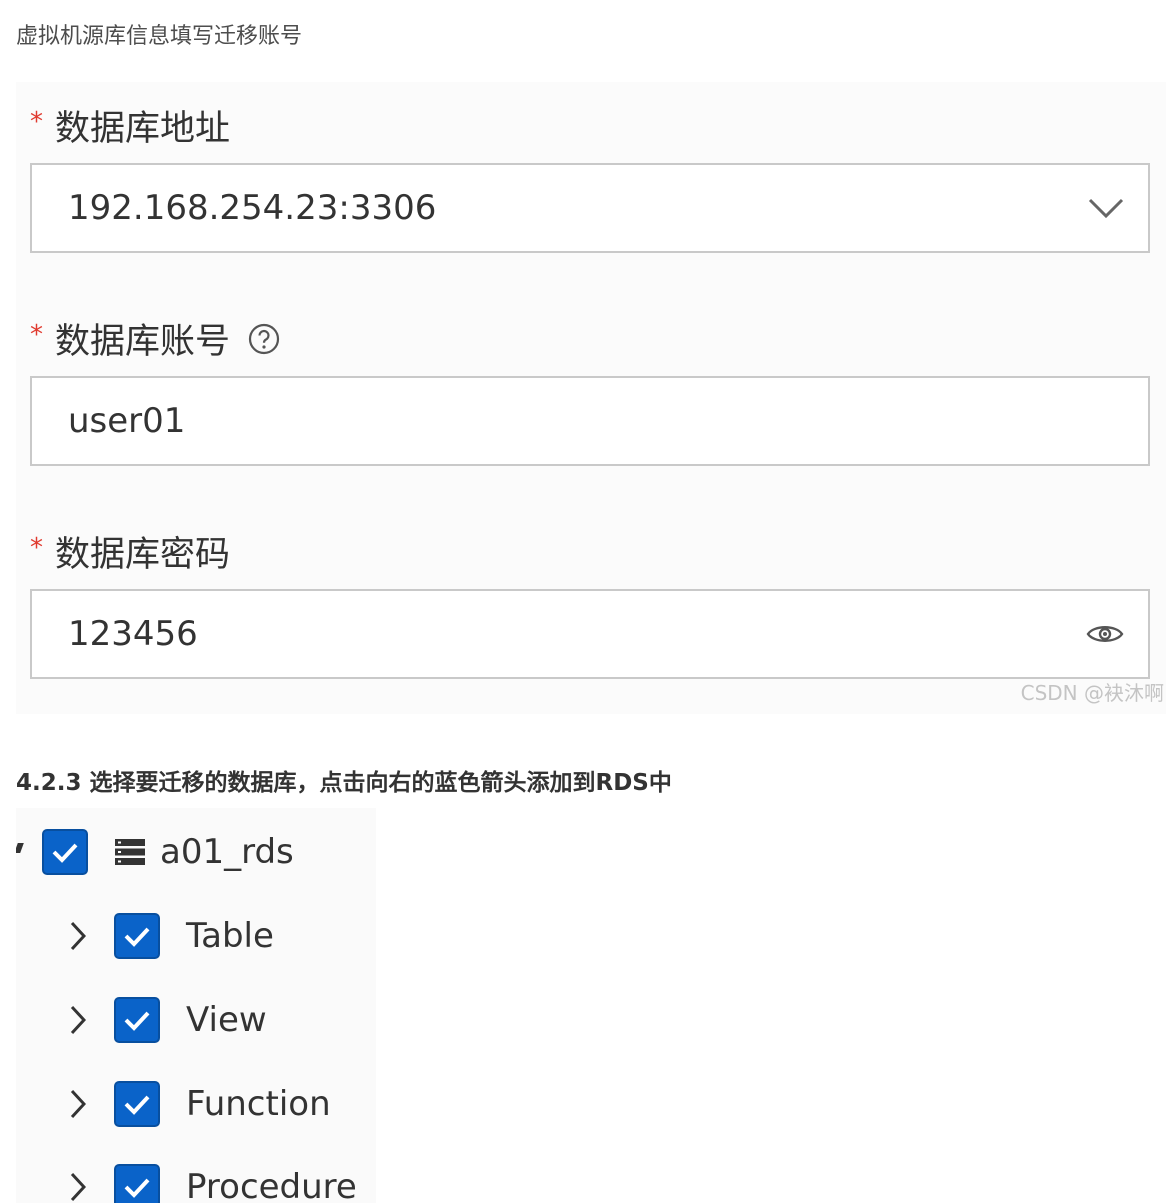 The image size is (1176, 1203). Describe the element at coordinates (590, 208) in the screenshot. I see `address-select: 192.168.254.23:3306` at that location.